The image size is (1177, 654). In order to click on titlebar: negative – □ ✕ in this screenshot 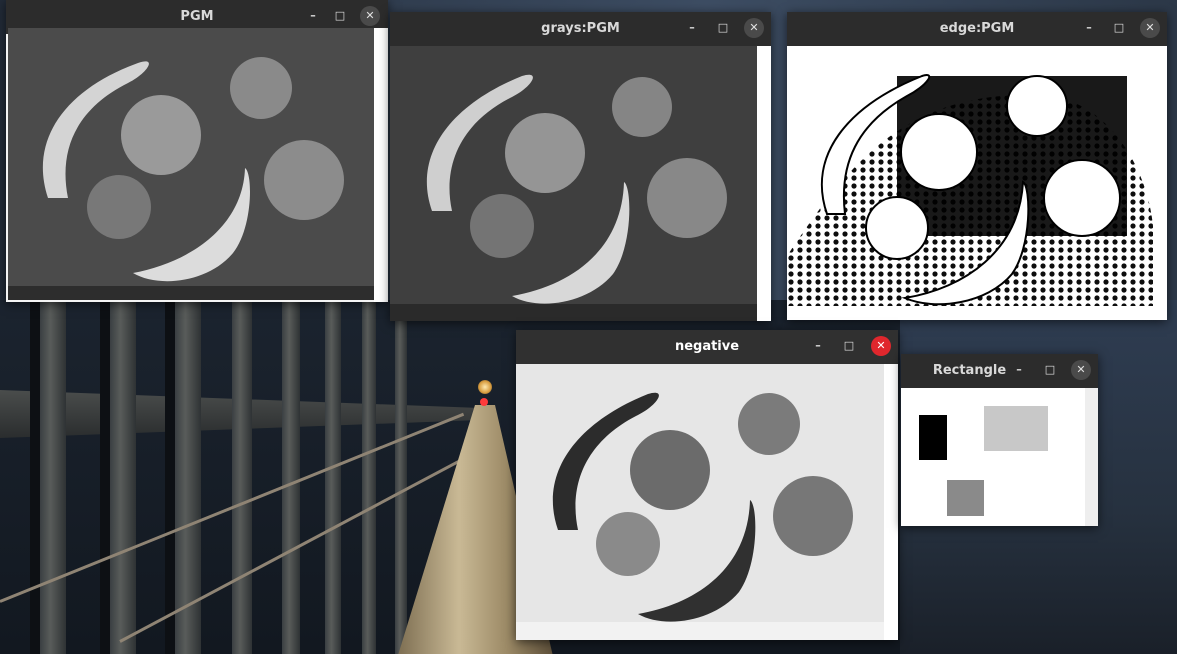, I will do `click(707, 347)`.